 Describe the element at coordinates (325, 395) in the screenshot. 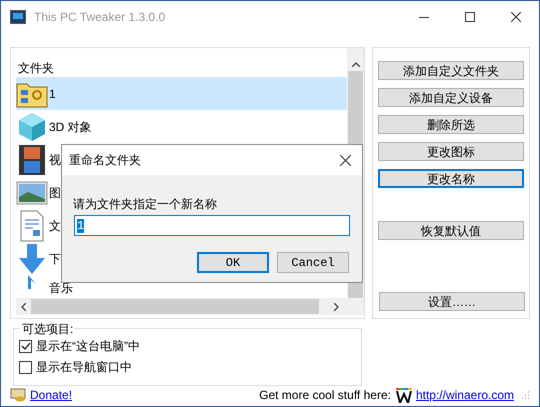

I see `promo-text: Get more cool stuff here:` at that location.